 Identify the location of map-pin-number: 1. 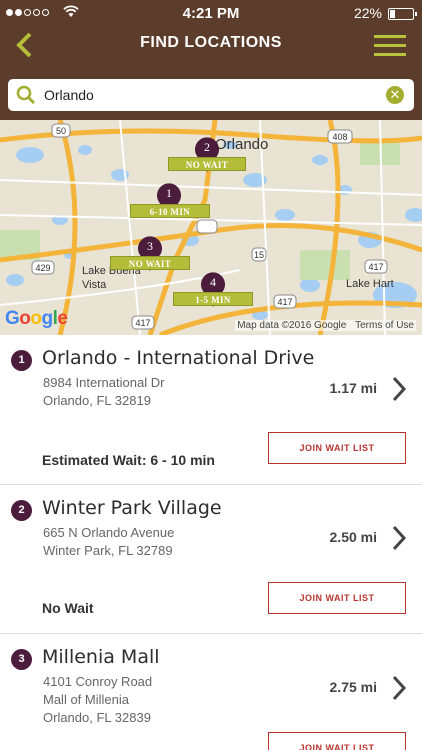
(169, 193).